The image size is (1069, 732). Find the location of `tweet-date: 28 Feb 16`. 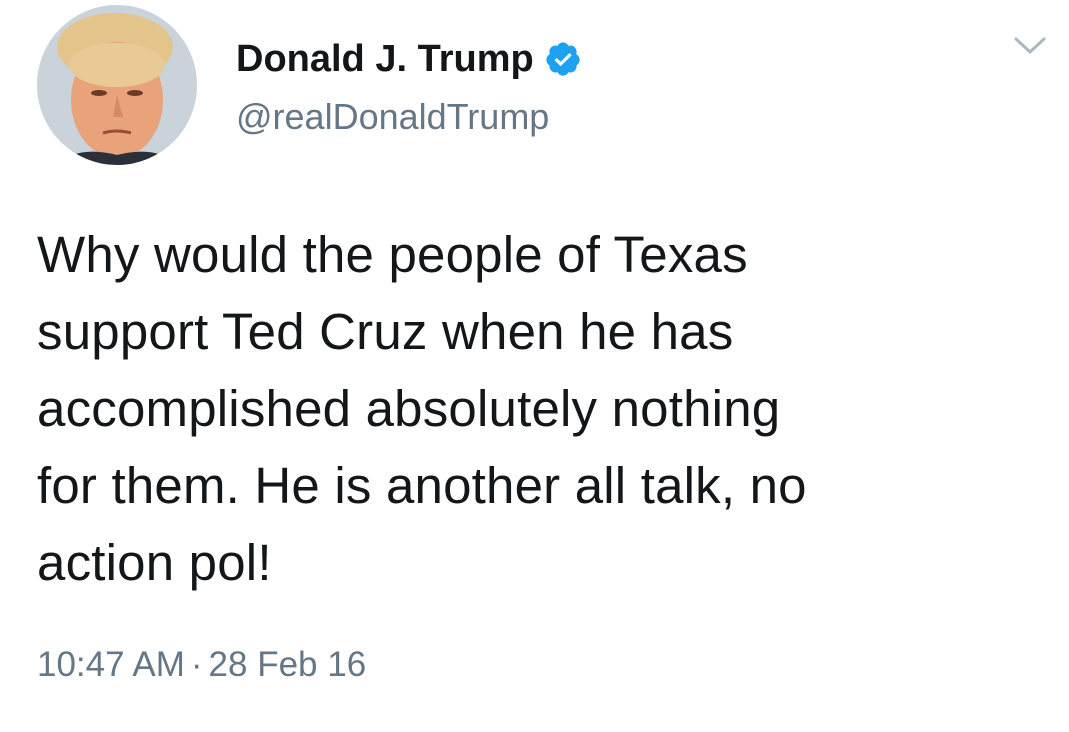

tweet-date: 28 Feb 16 is located at coordinates (287, 664).